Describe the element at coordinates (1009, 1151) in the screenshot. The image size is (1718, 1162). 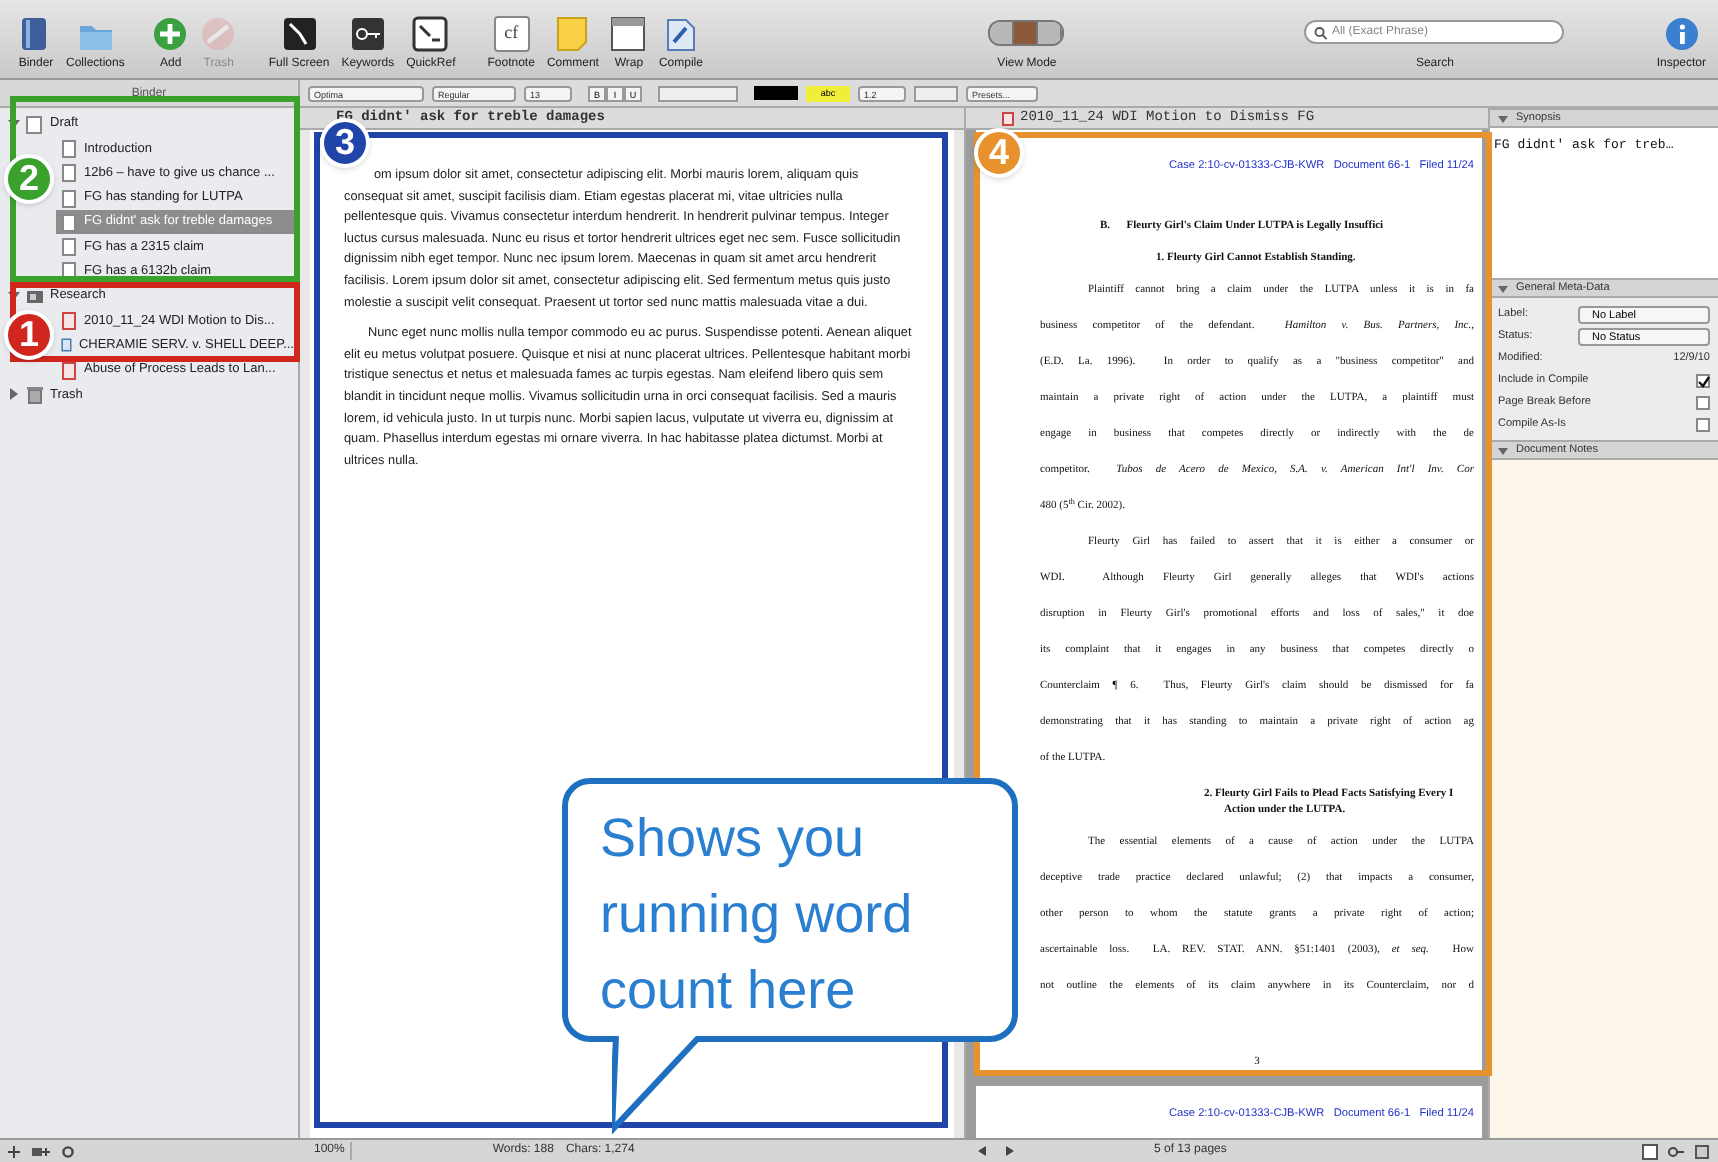
I see `next-icon` at that location.